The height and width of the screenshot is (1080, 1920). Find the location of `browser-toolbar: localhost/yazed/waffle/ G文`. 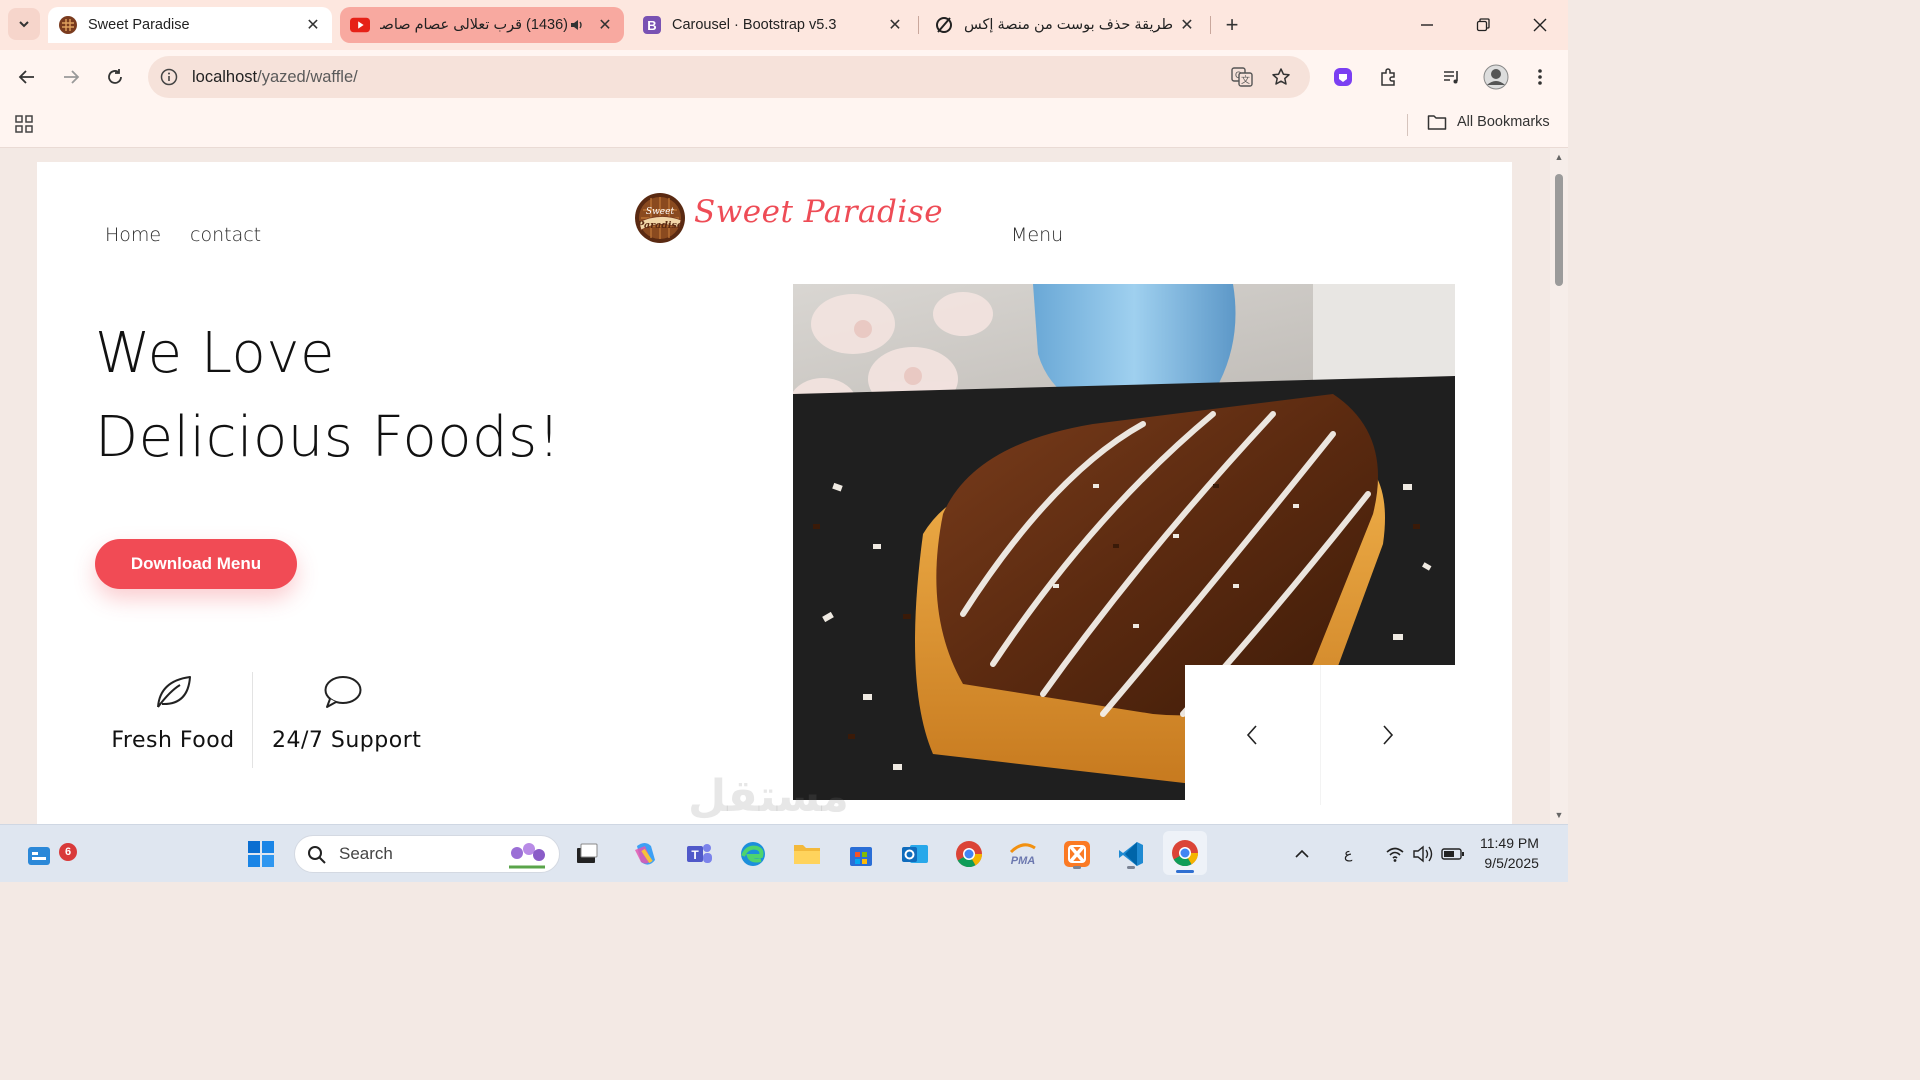

browser-toolbar: localhost/yazed/waffle/ G文 is located at coordinates (784, 77).